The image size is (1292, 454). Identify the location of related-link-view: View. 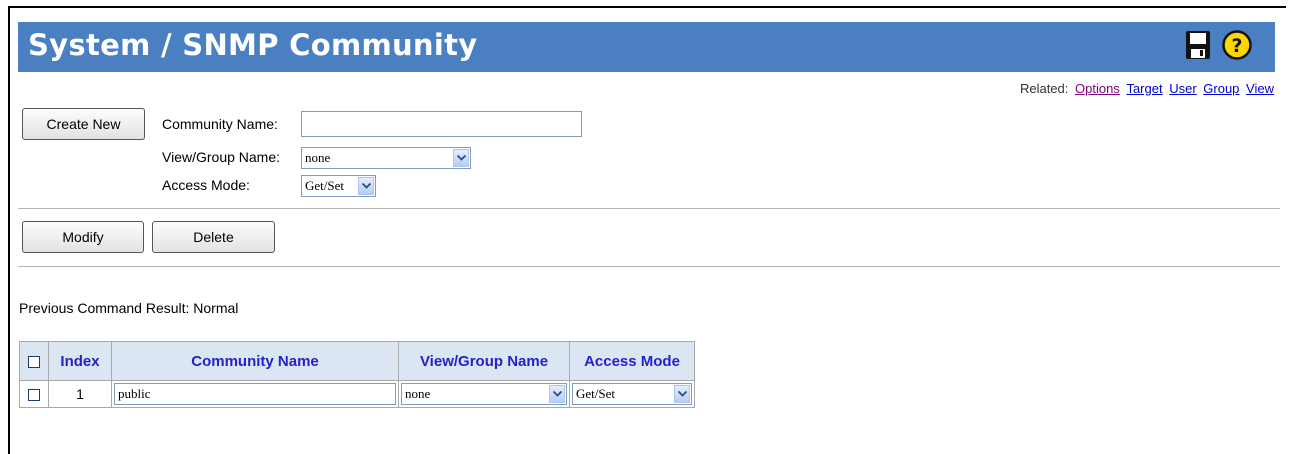
(1260, 88).